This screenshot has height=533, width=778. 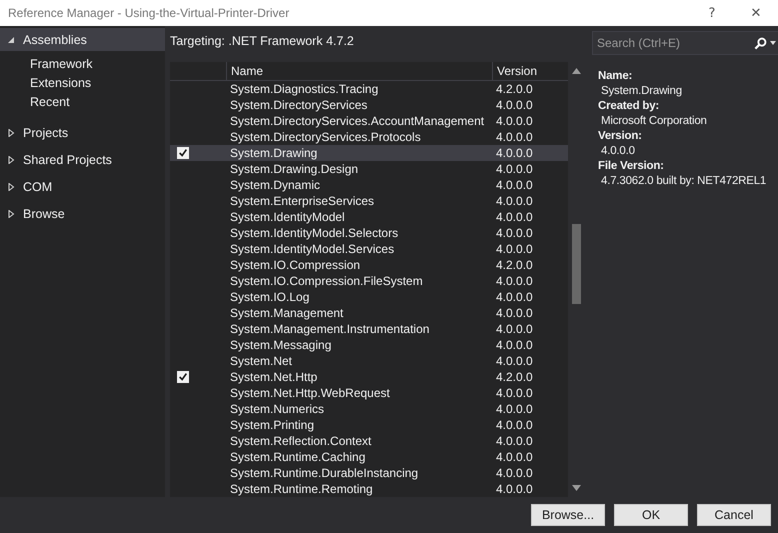 I want to click on table-row: System.Runtime.Caching 4.0.0.0, so click(x=369, y=457).